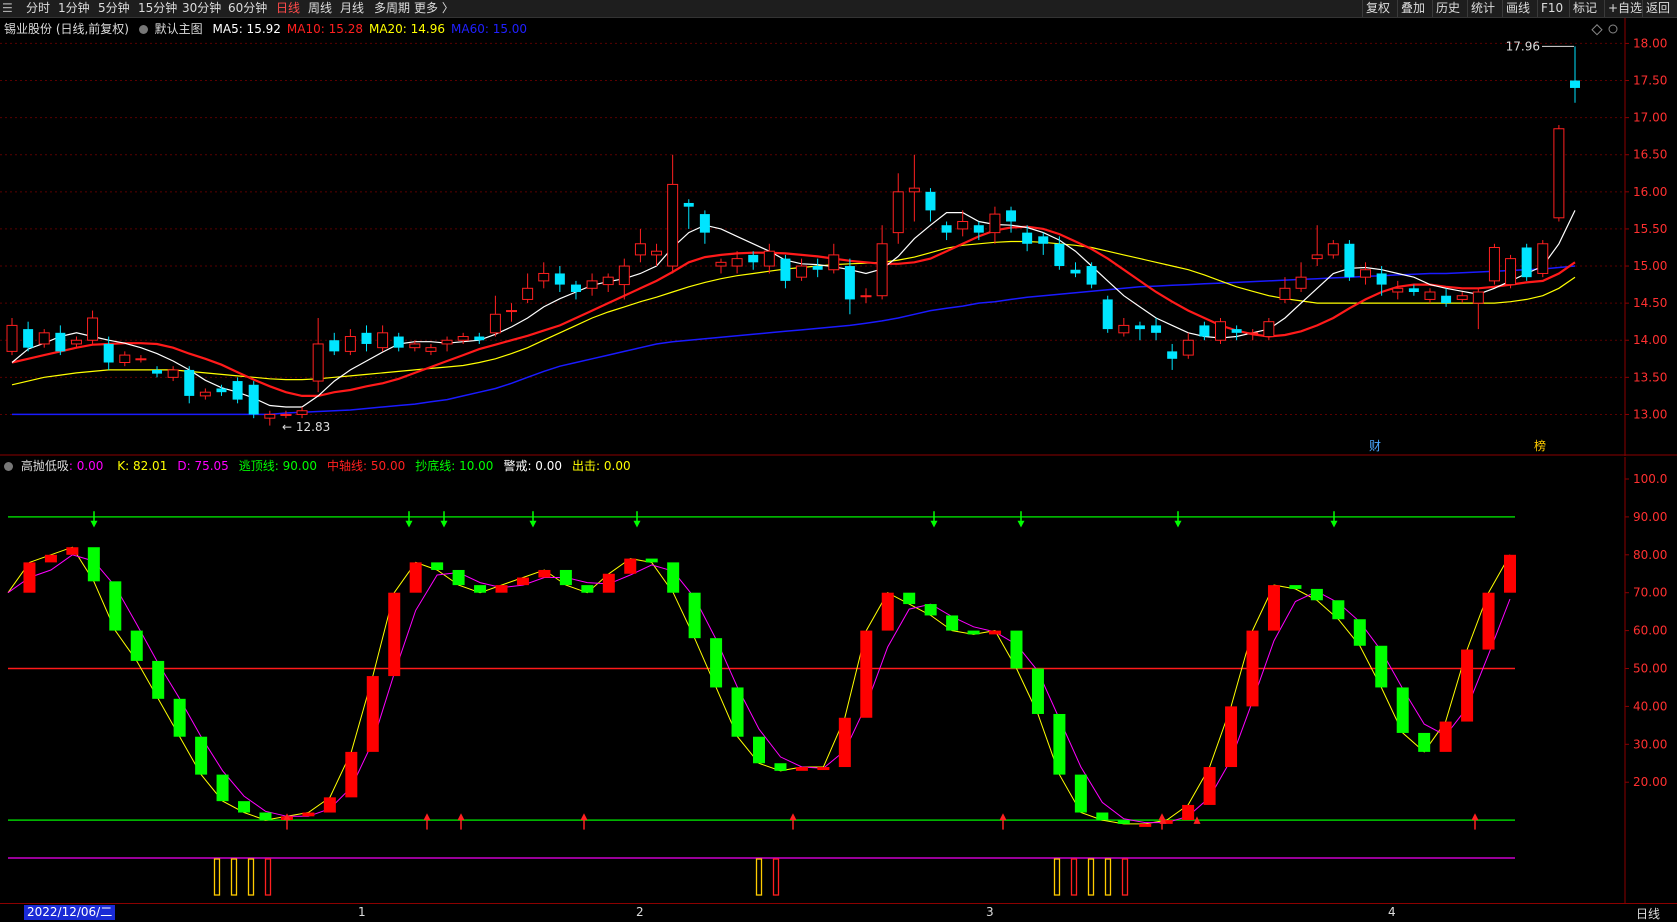 This screenshot has width=1677, height=922. What do you see at coordinates (114, 8) in the screenshot?
I see `period-tab-2: 5分钟` at bounding box center [114, 8].